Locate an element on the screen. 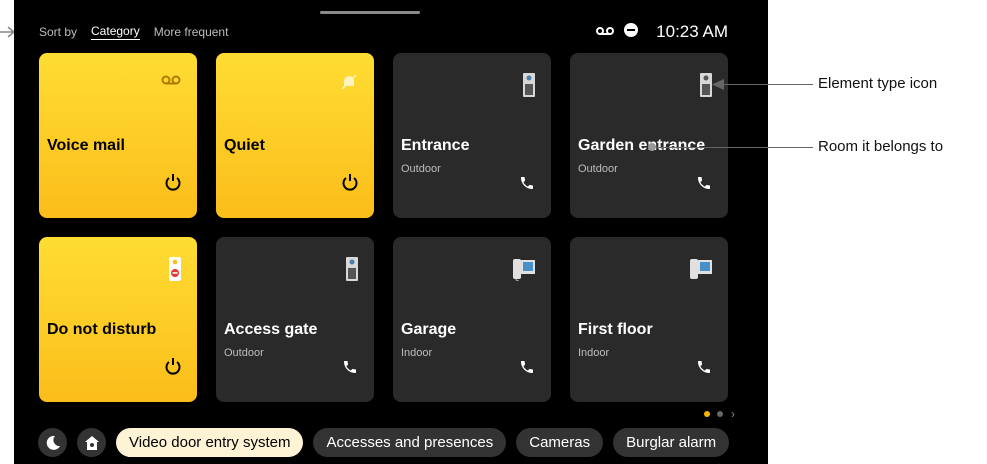 Image resolution: width=987 pixels, height=464 pixels. arrow-left-icon is located at coordinates (718, 84).